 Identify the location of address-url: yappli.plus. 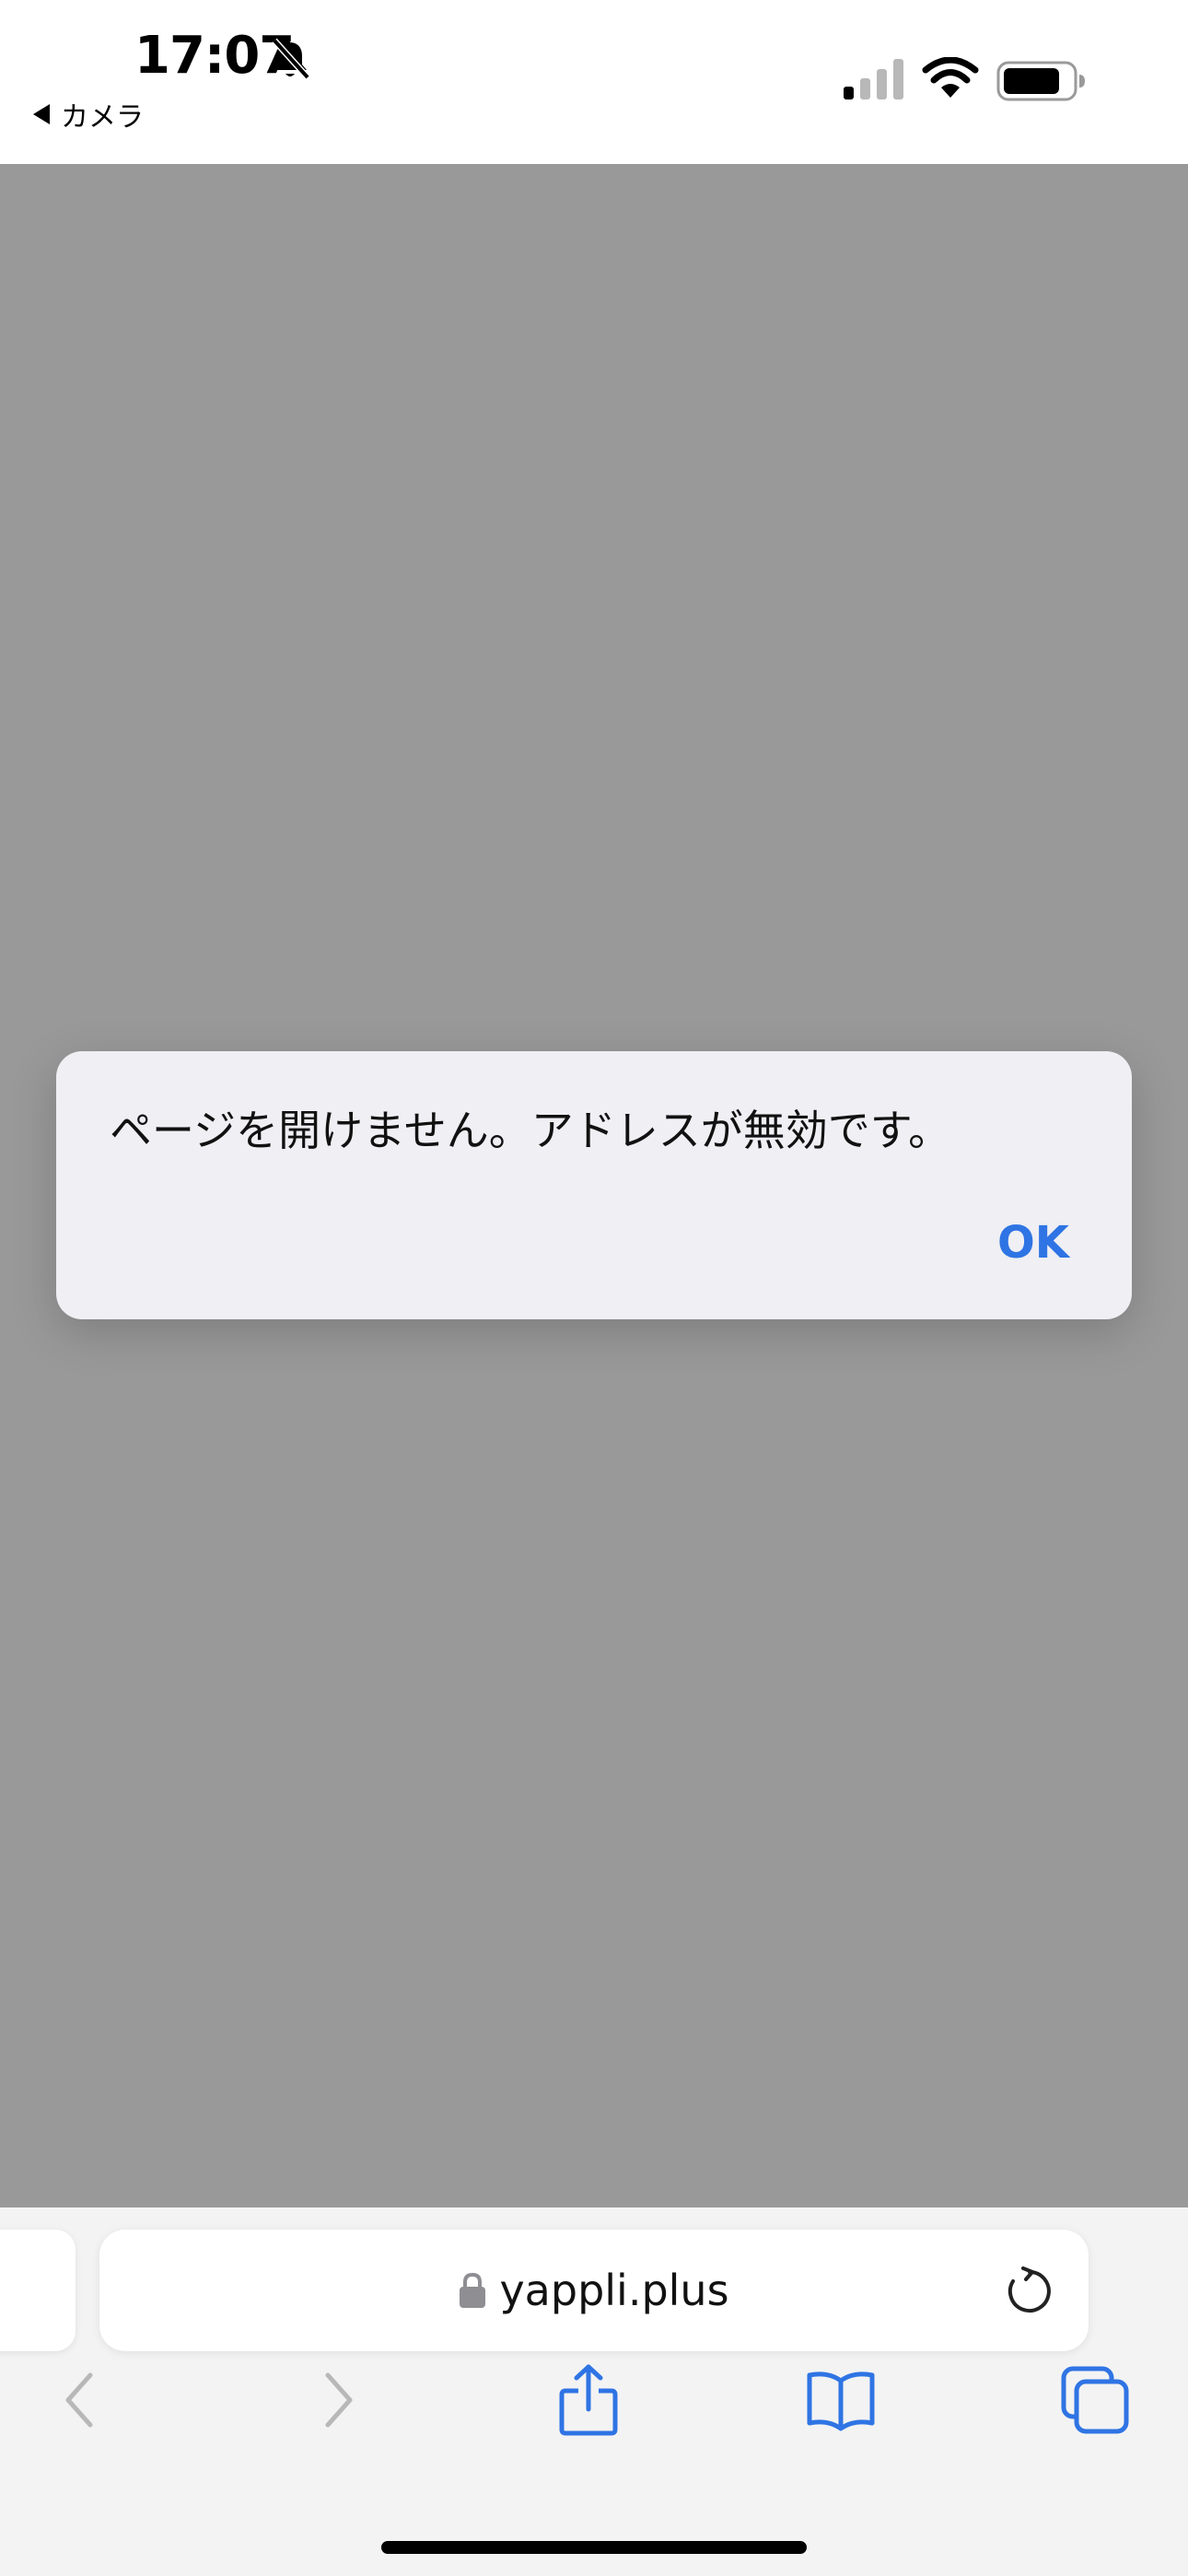
(614, 2290).